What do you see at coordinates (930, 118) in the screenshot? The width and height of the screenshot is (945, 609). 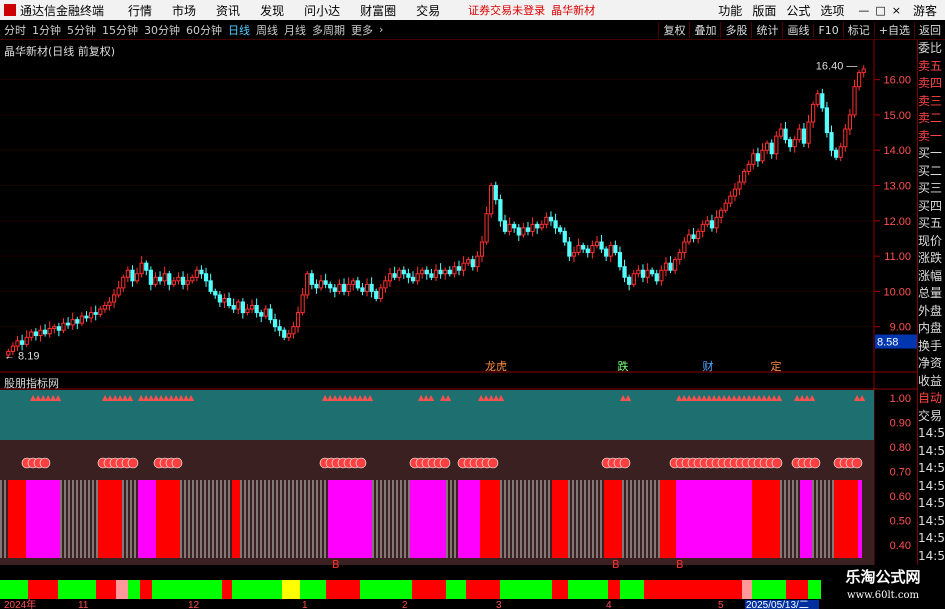 I see `side-item: 卖二` at bounding box center [930, 118].